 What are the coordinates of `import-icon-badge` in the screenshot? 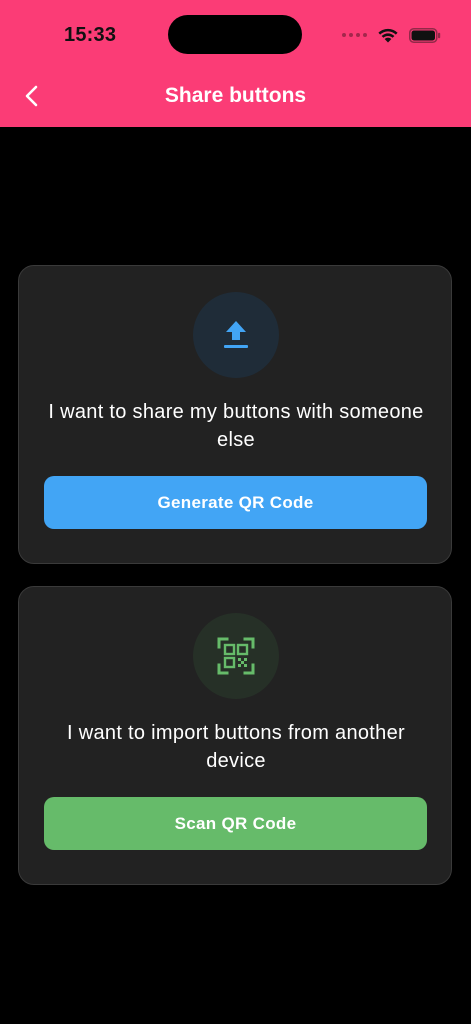 It's located at (236, 656).